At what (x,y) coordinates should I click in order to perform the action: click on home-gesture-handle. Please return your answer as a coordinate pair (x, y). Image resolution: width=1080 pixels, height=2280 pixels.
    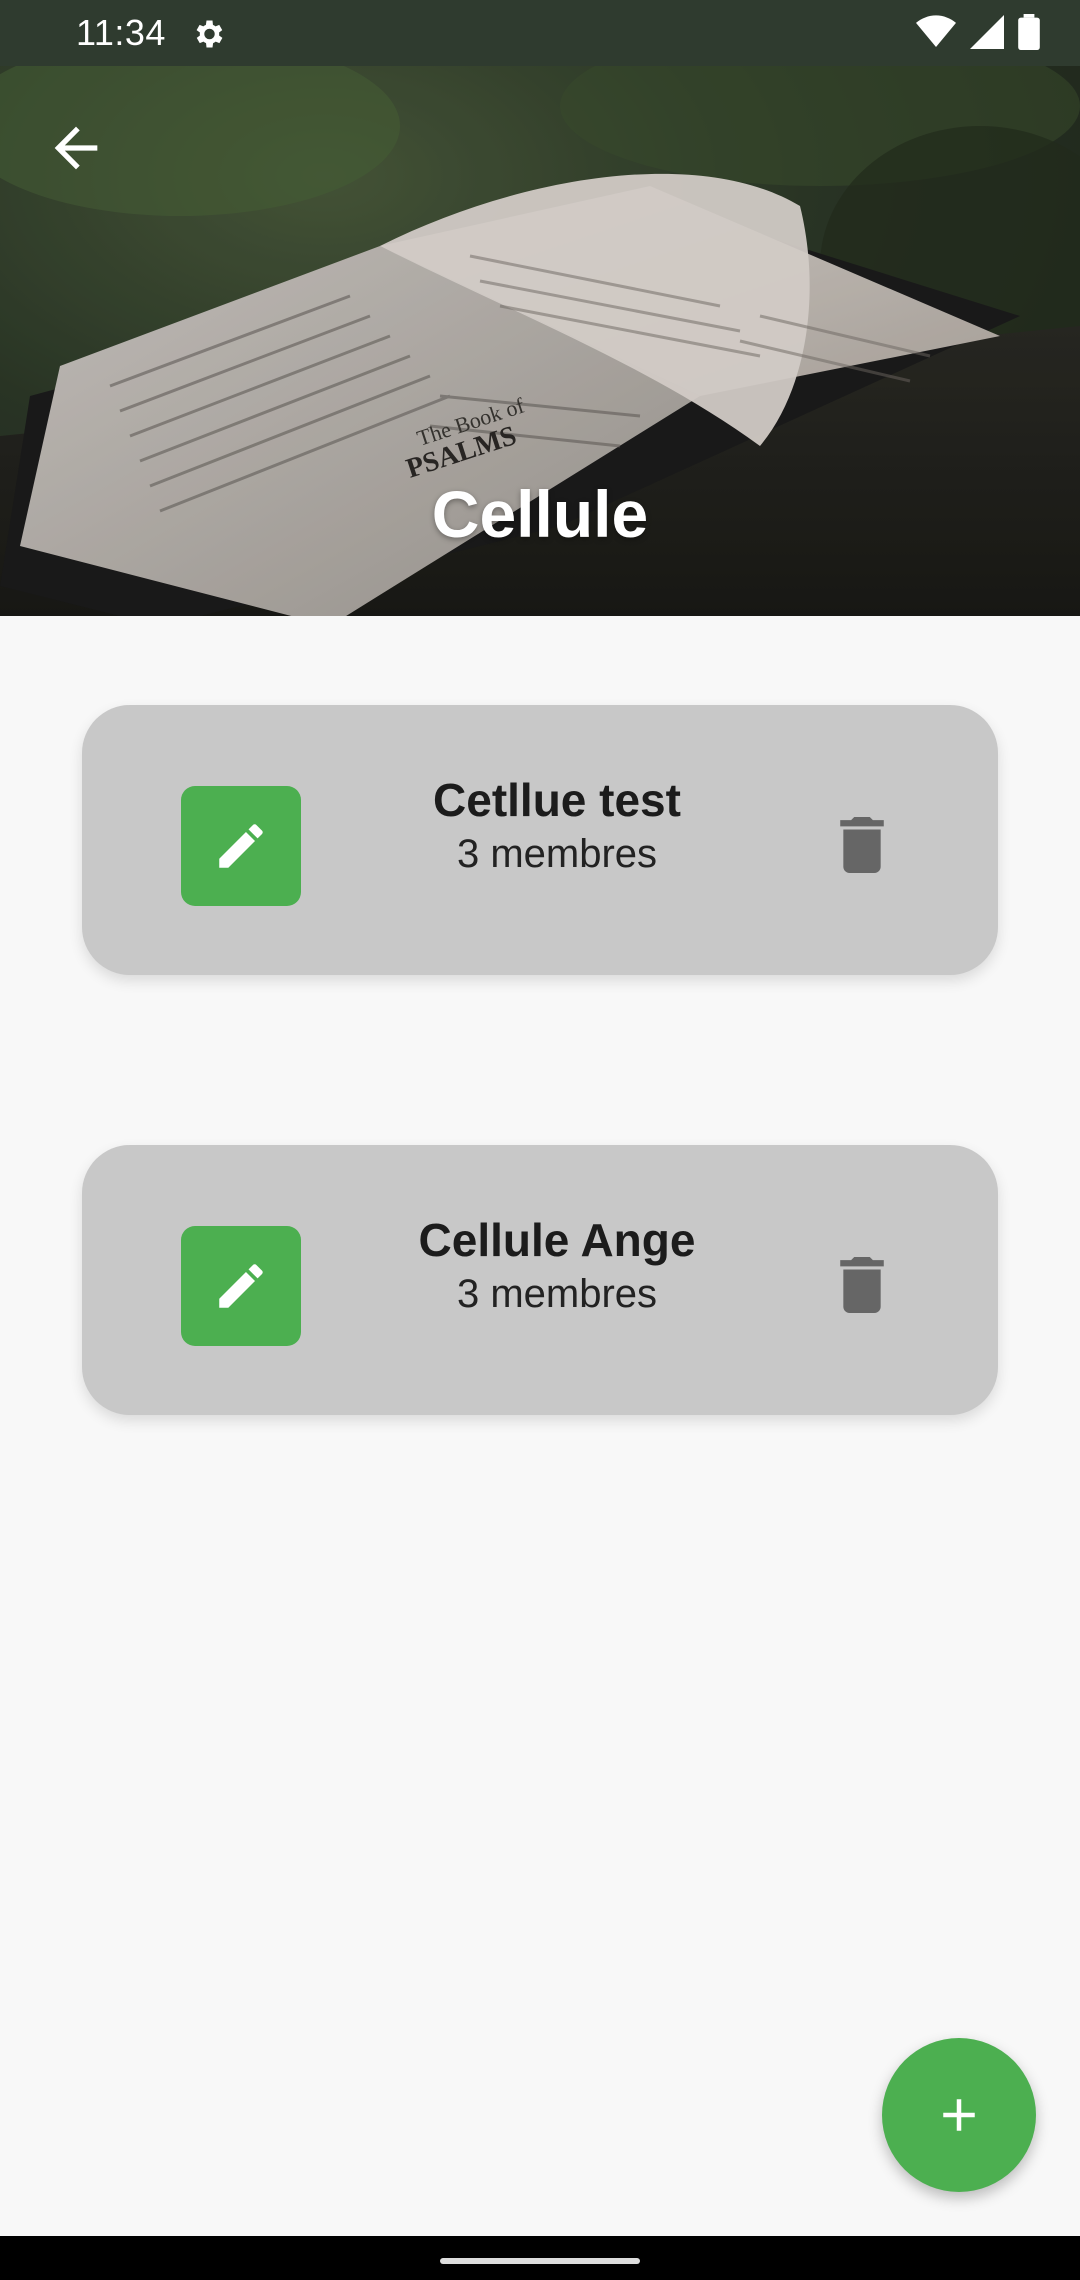
    Looking at the image, I should click on (540, 2261).